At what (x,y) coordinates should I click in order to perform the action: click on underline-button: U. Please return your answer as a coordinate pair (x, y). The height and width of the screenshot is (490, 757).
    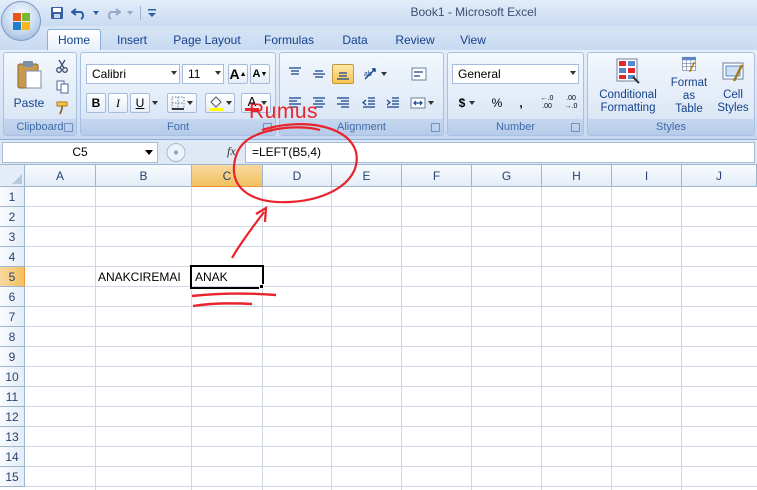
    Looking at the image, I should click on (140, 103).